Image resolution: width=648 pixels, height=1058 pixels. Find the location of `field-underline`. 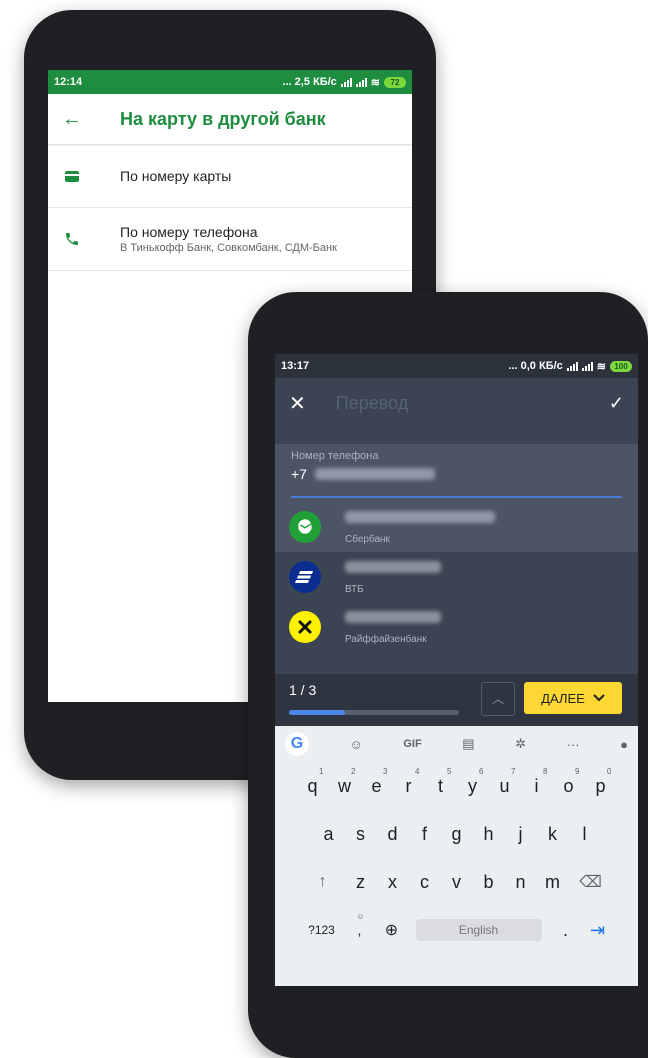

field-underline is located at coordinates (456, 497).